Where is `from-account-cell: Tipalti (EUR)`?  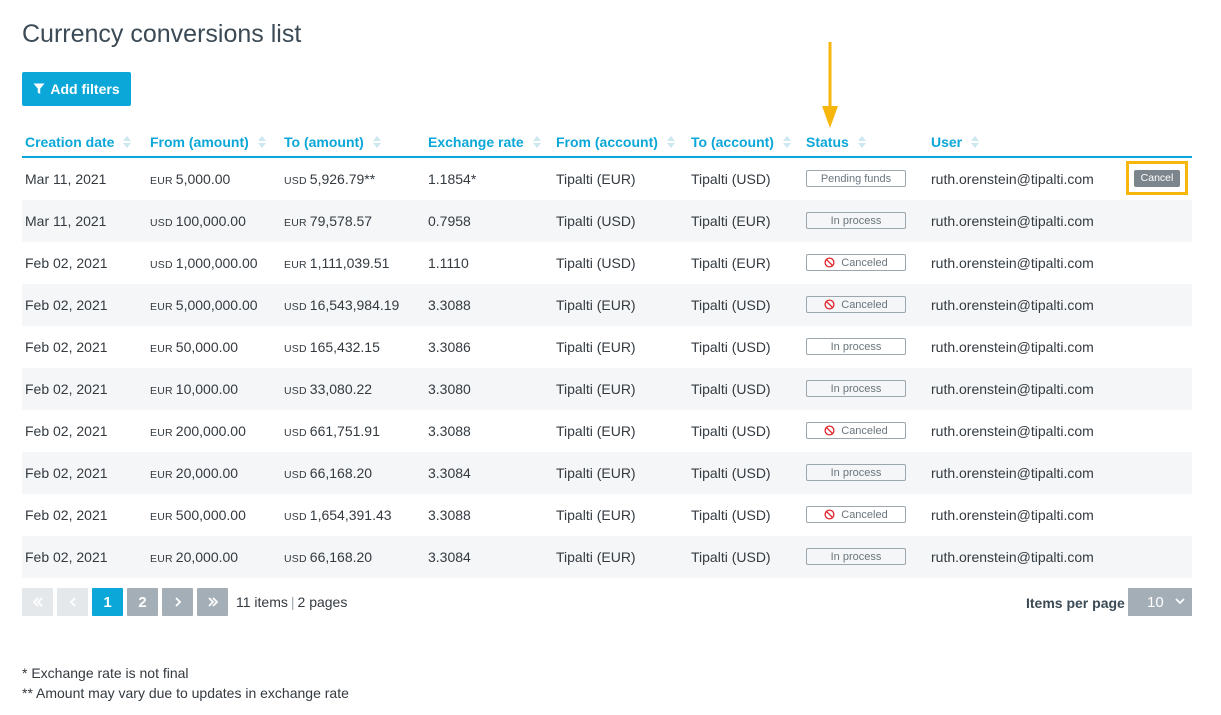
from-account-cell: Tipalti (EUR) is located at coordinates (596, 389).